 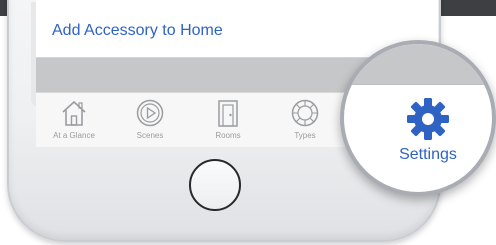 I want to click on tab-label-scenes: Scenes, so click(x=150, y=135).